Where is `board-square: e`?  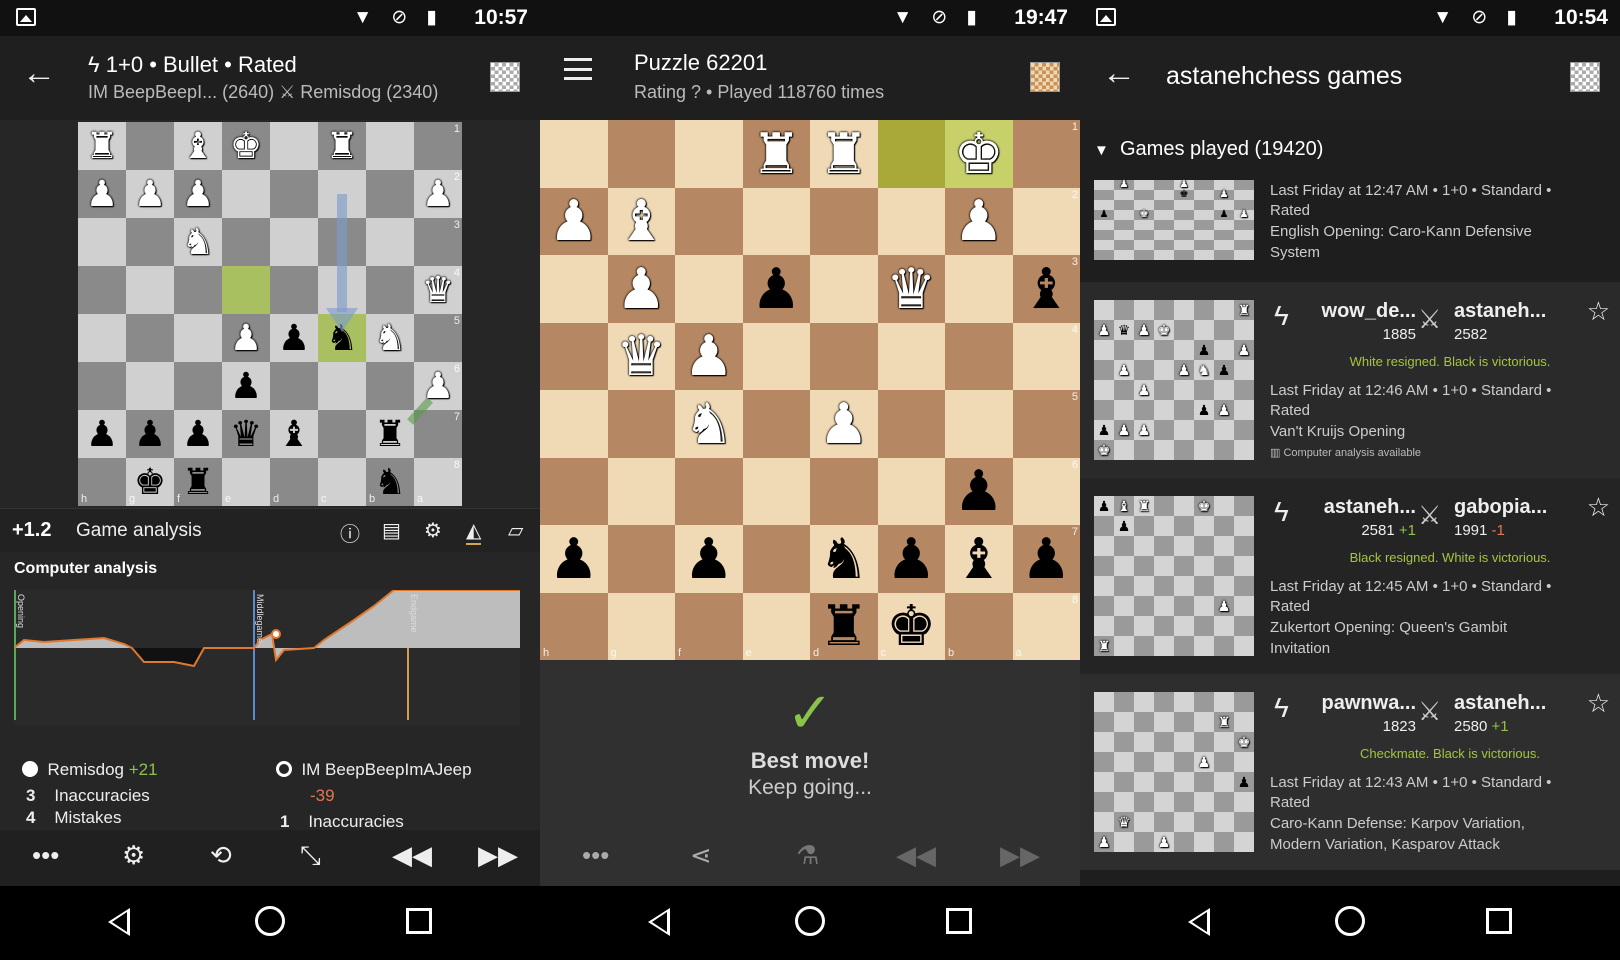 board-square: e is located at coordinates (776, 626).